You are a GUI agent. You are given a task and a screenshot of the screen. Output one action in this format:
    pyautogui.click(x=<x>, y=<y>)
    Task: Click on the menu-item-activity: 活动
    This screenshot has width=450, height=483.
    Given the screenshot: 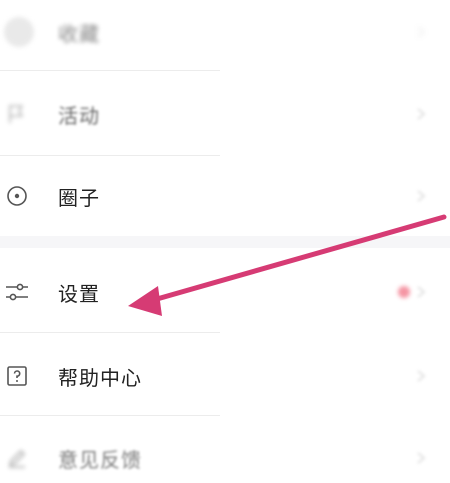 What is the action you would take?
    pyautogui.click(x=225, y=114)
    